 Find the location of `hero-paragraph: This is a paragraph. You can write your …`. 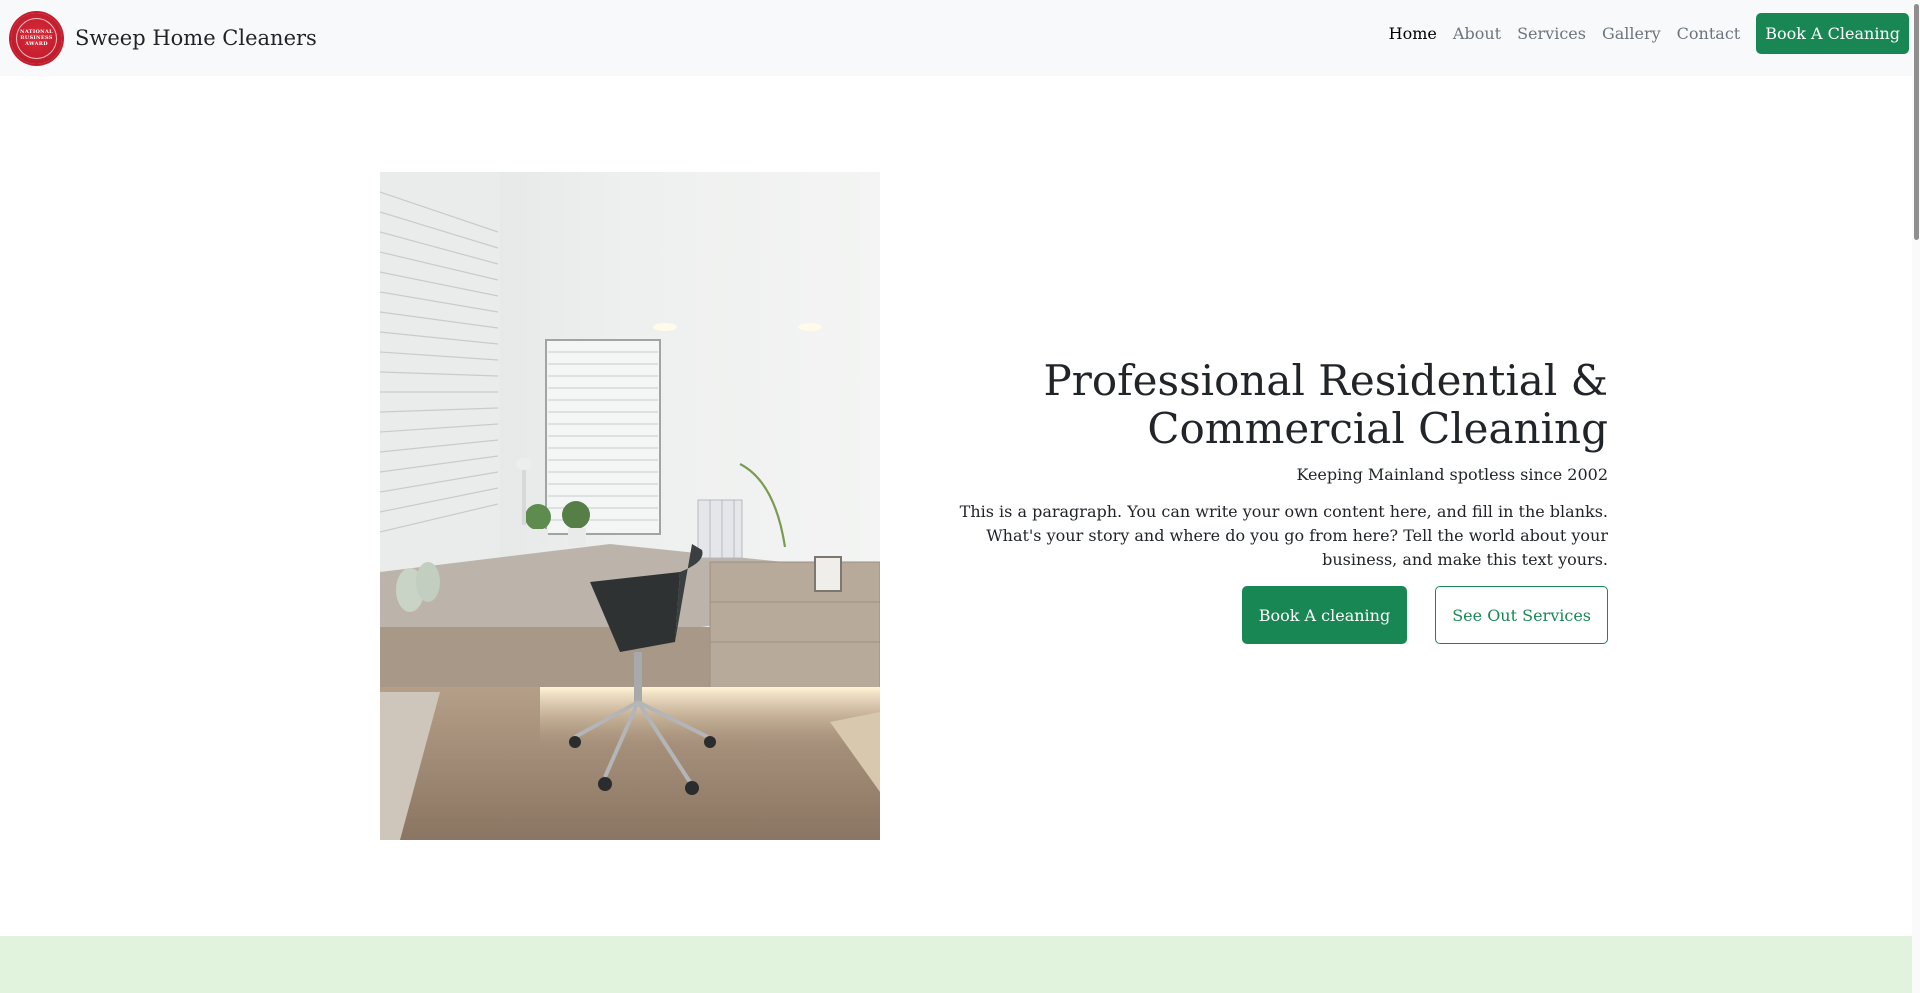

hero-paragraph: This is a paragraph. You can write your … is located at coordinates (1283, 535).